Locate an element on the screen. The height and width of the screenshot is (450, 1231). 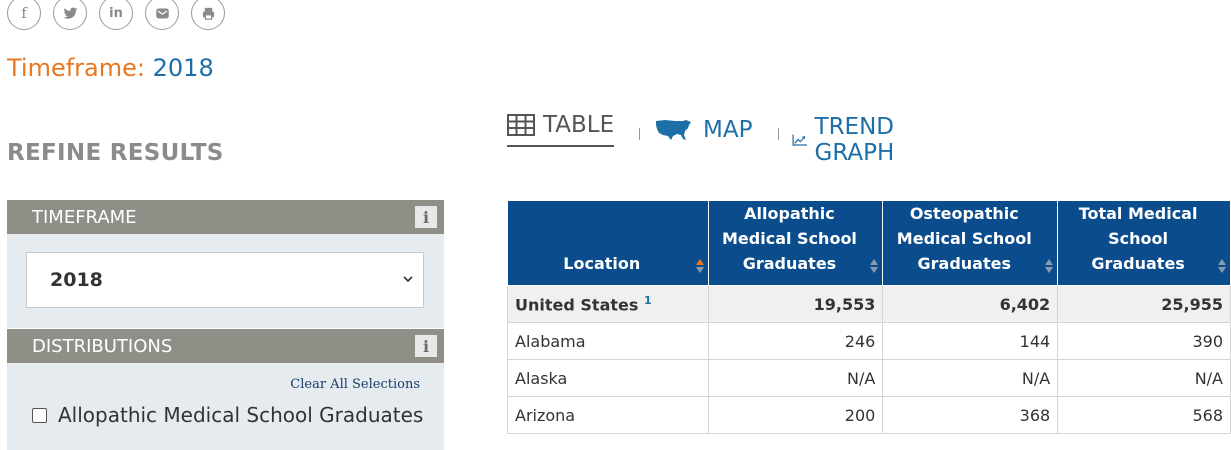
timeframe-heading: Timeframe: 2018 is located at coordinates (110, 68).